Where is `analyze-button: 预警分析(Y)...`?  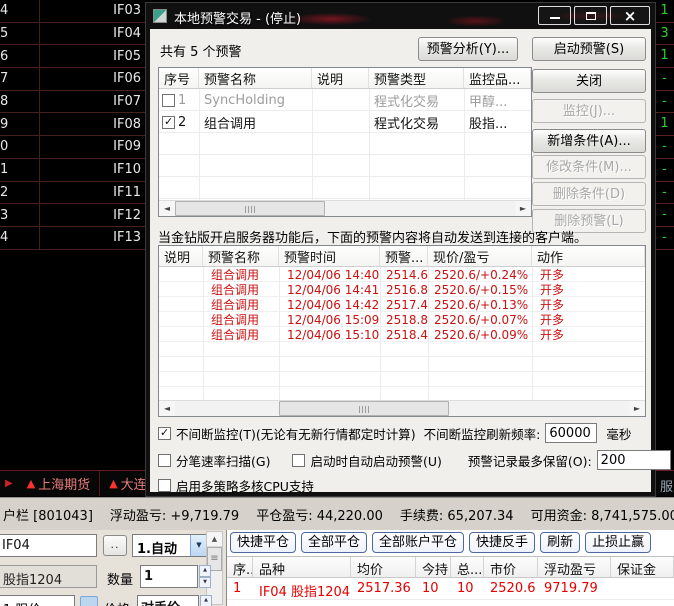
analyze-button: 预警分析(Y)... is located at coordinates (468, 49).